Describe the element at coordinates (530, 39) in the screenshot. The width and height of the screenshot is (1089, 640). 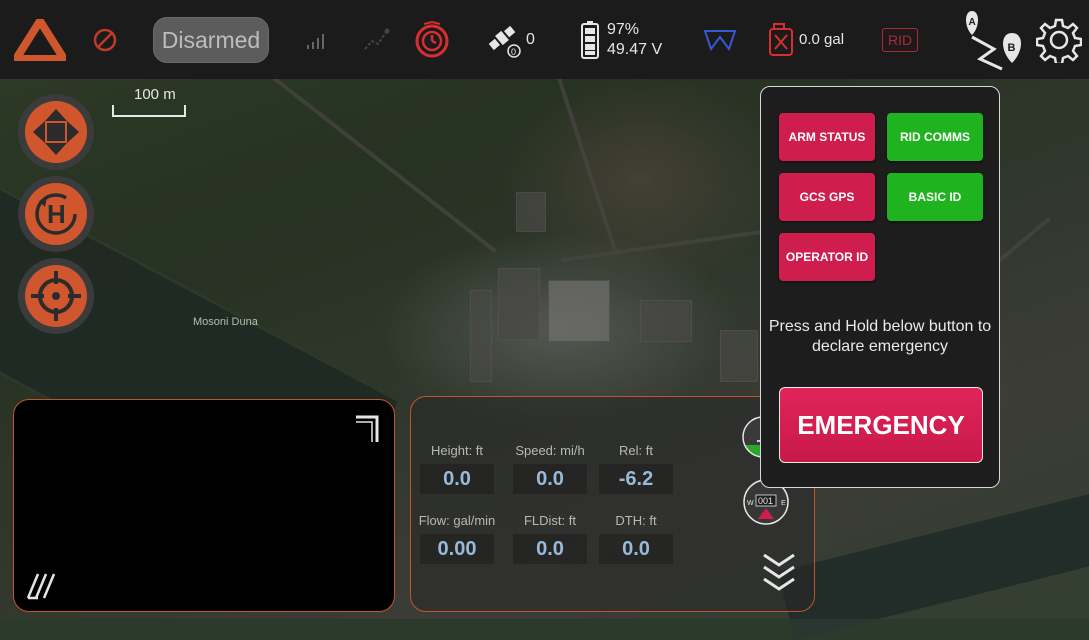
I see `satellite-count: 0` at that location.